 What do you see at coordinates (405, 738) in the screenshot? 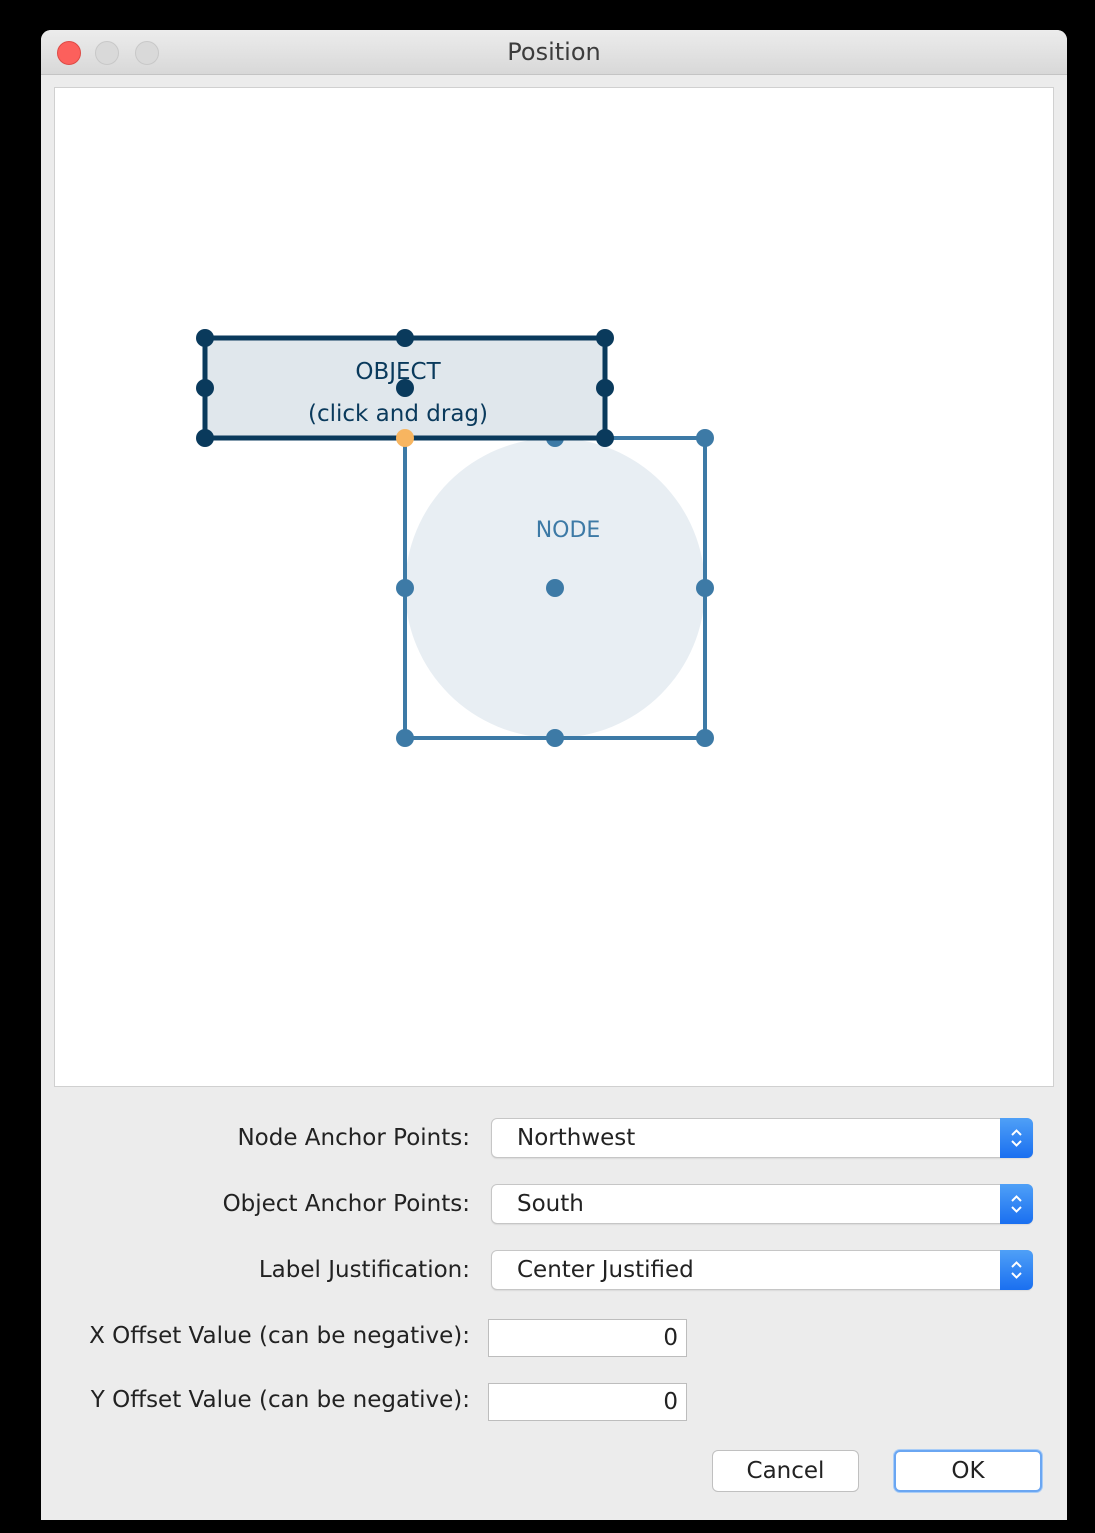
I see `node-anchor-southwest` at bounding box center [405, 738].